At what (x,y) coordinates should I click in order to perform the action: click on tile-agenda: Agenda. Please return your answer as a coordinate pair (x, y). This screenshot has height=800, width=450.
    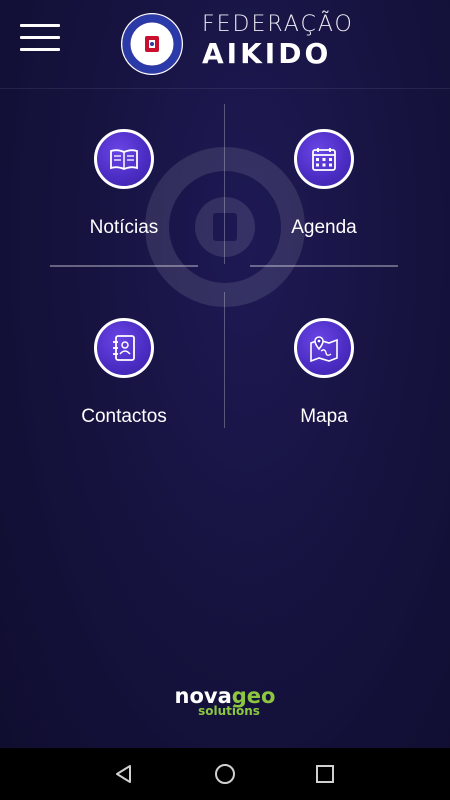
    Looking at the image, I should click on (324, 184).